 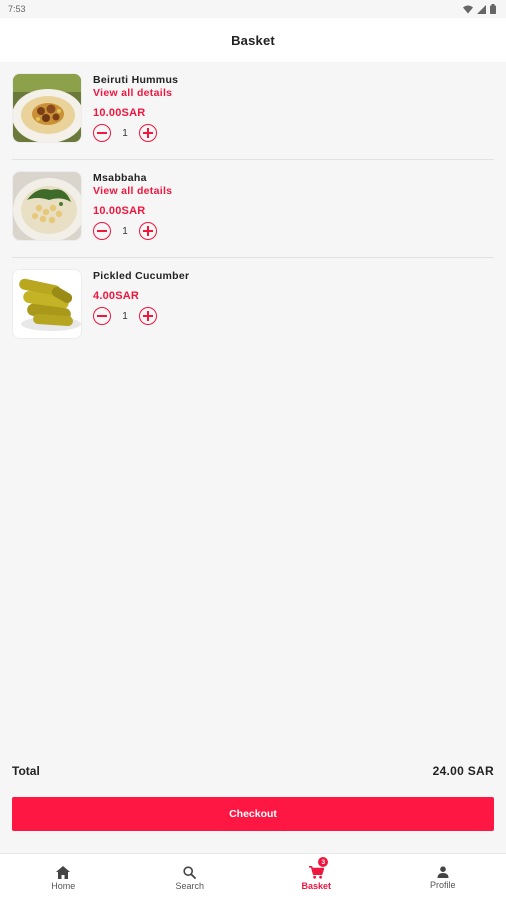 What do you see at coordinates (63, 872) in the screenshot?
I see `home-icon` at bounding box center [63, 872].